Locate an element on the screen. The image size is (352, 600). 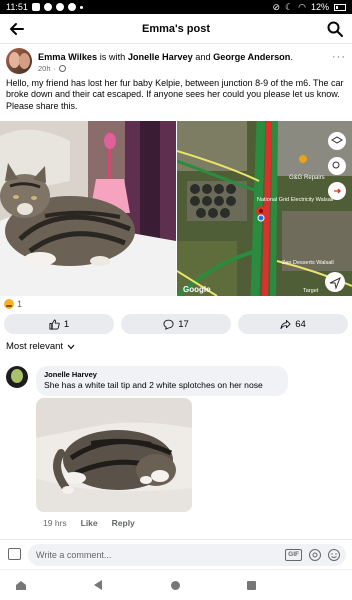
comment-like-button: Like is located at coordinates (89, 523).